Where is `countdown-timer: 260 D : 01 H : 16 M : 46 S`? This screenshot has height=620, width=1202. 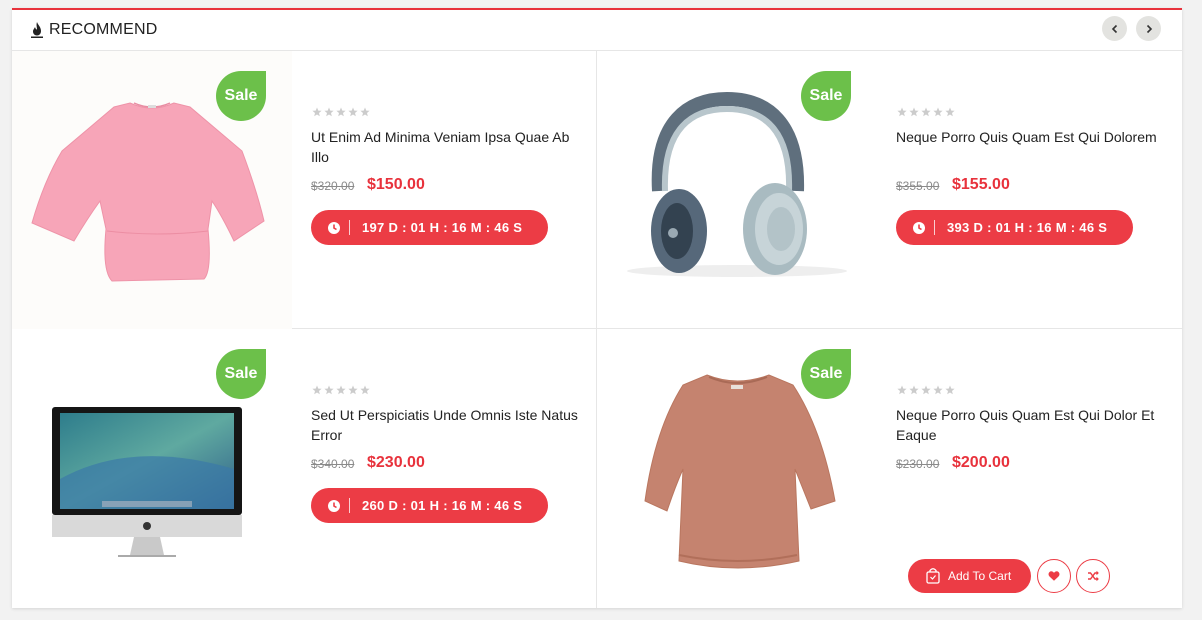
countdown-timer: 260 D : 01 H : 16 M : 46 S is located at coordinates (429, 505).